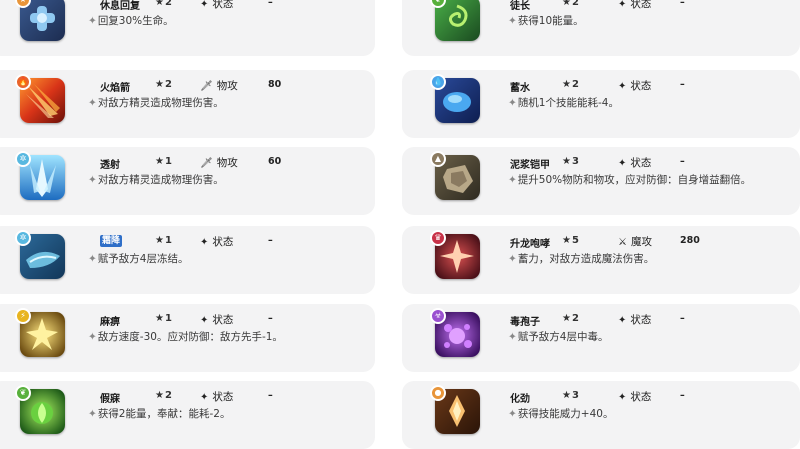 This screenshot has width=800, height=449. I want to click on fire-element-icon: 🔥, so click(23, 82).